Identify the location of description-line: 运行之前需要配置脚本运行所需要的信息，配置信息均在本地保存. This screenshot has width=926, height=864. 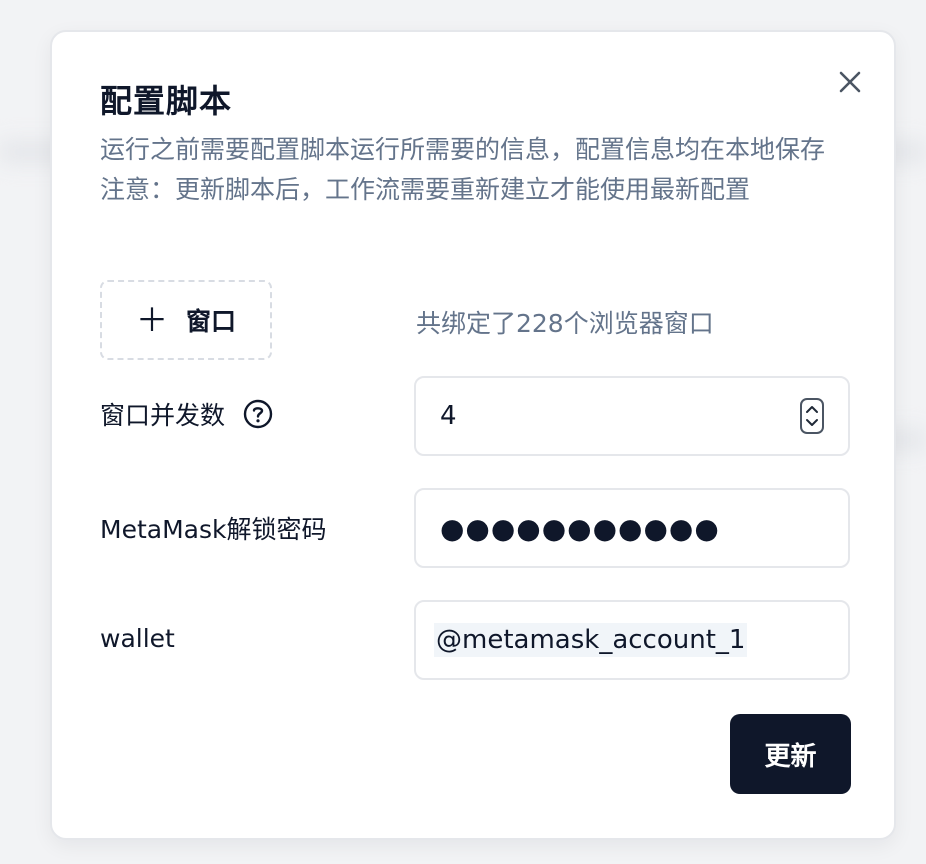
(463, 149).